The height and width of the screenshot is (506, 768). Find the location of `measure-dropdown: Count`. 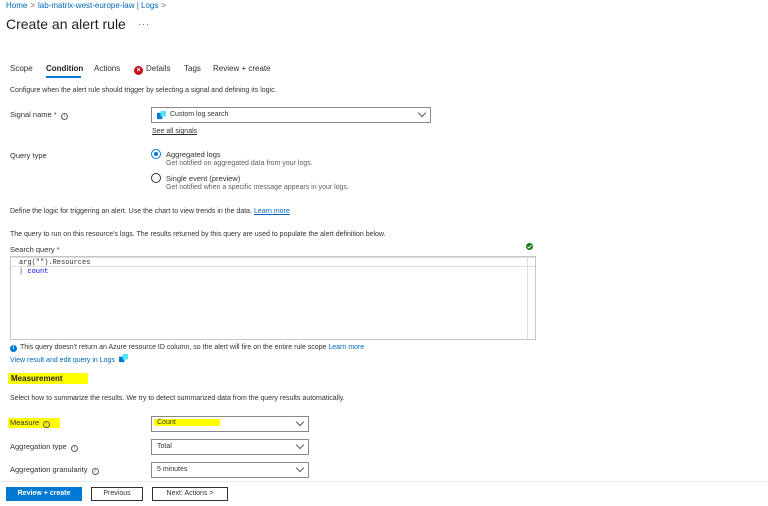

measure-dropdown: Count is located at coordinates (230, 424).